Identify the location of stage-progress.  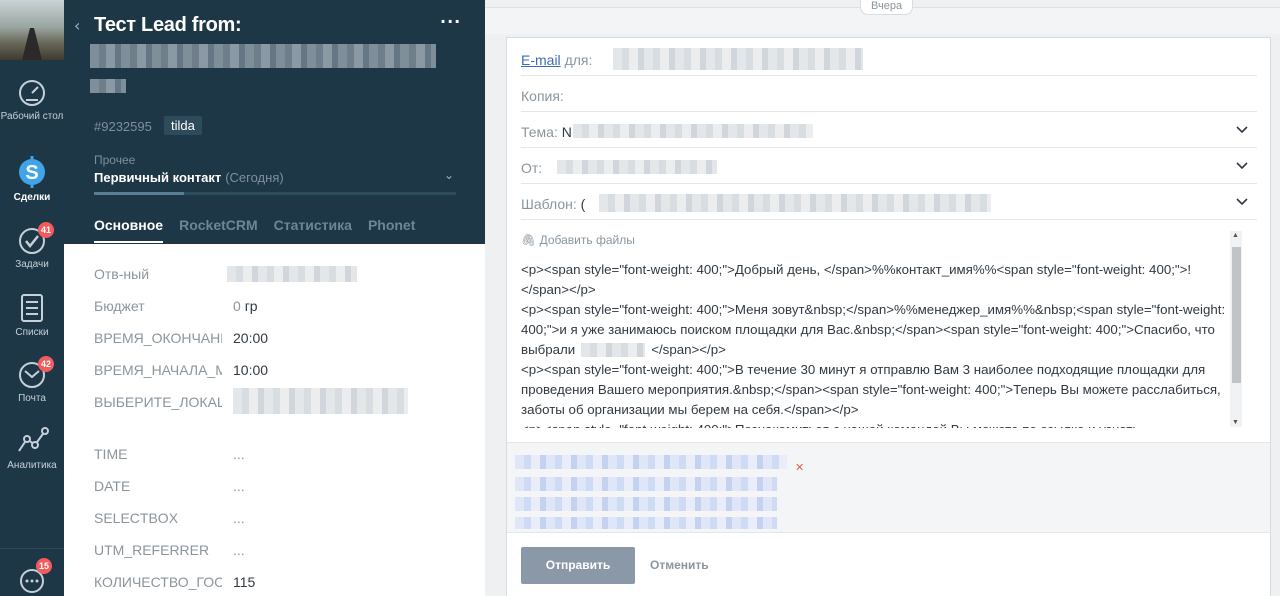
(275, 193).